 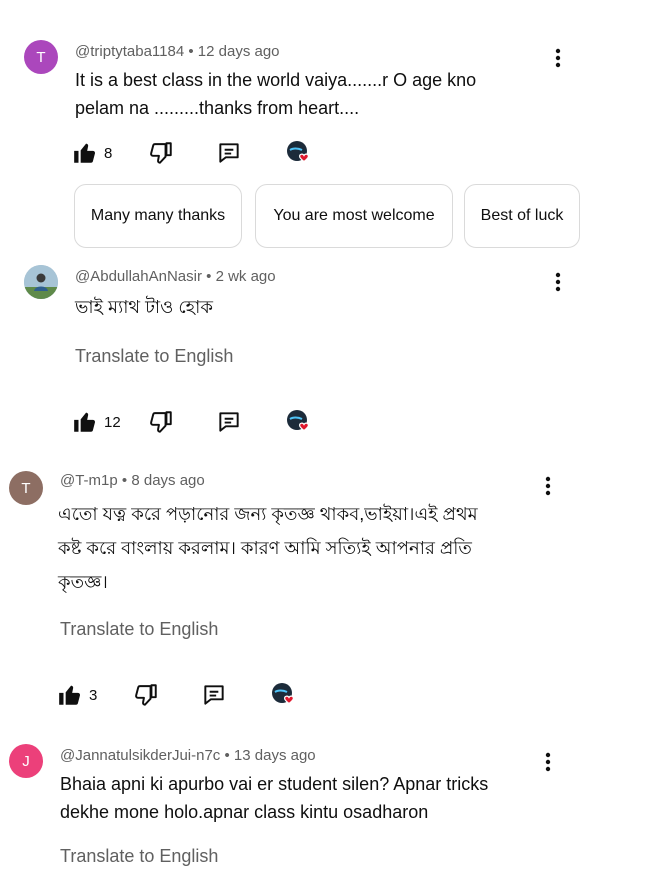 What do you see at coordinates (522, 216) in the screenshot?
I see `suggested-reply-chip: Best of luck` at bounding box center [522, 216].